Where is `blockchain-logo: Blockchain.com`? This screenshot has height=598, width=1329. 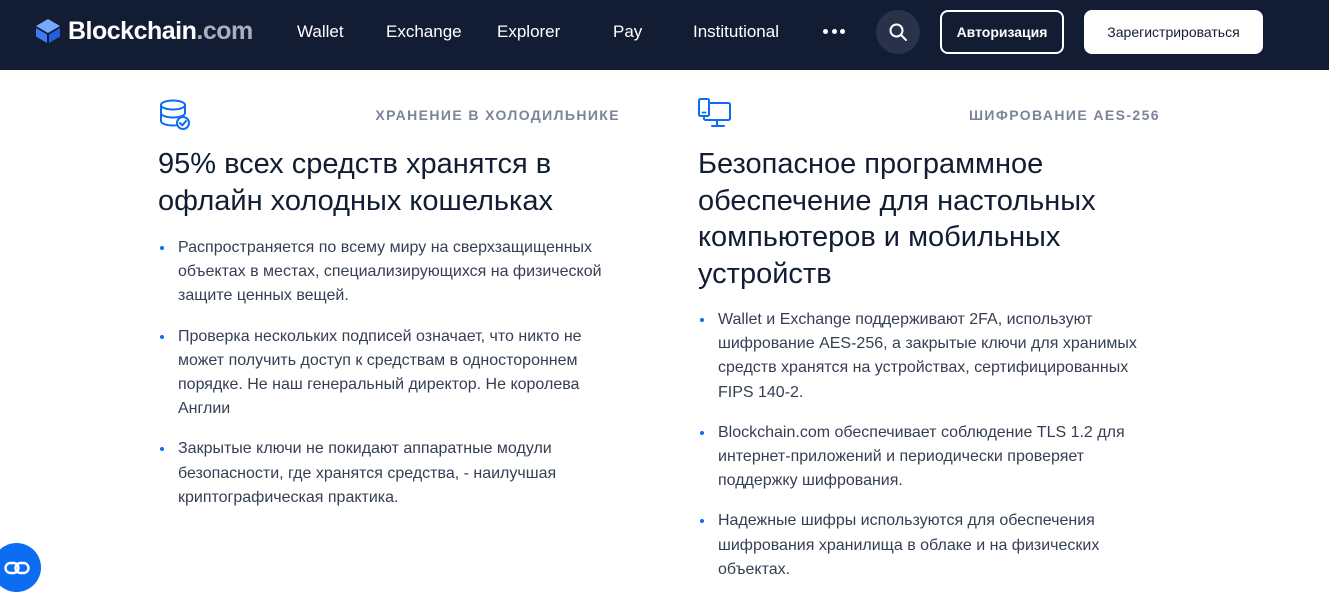
blockchain-logo: Blockchain.com is located at coordinates (143, 31).